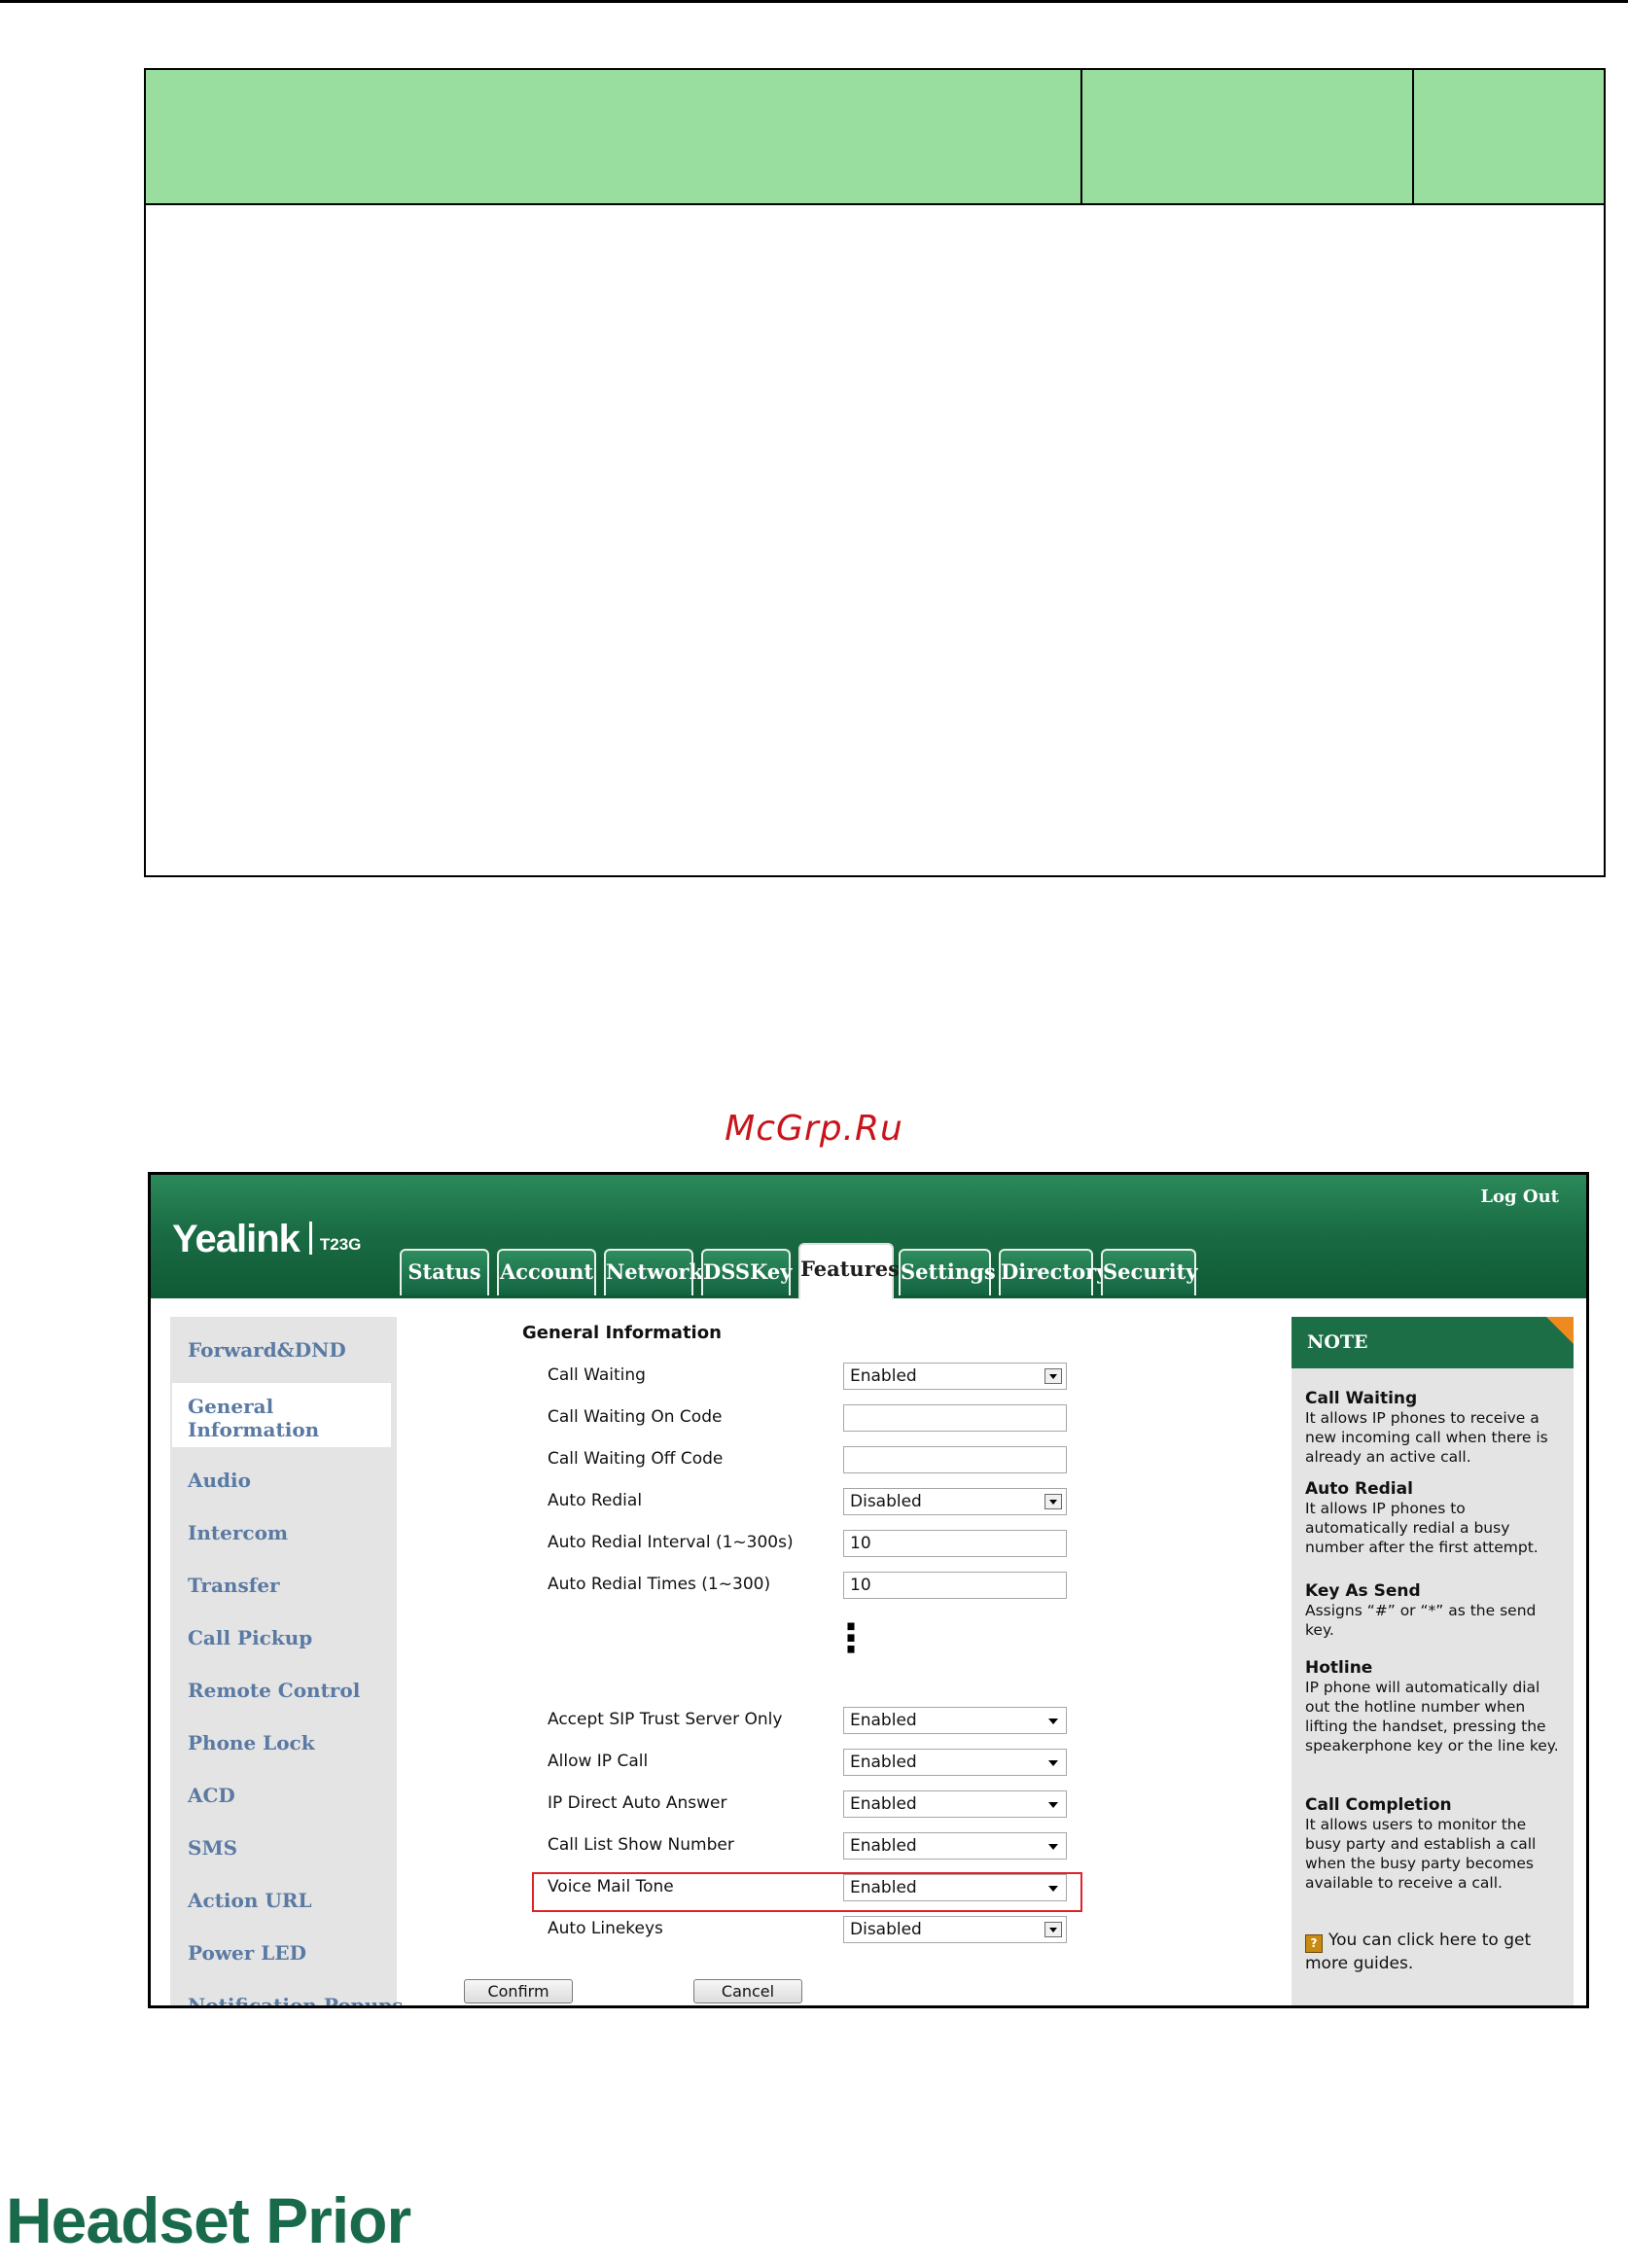 The image size is (1628, 2268). What do you see at coordinates (1359, 1489) in the screenshot?
I see `note-title: Auto Redial` at bounding box center [1359, 1489].